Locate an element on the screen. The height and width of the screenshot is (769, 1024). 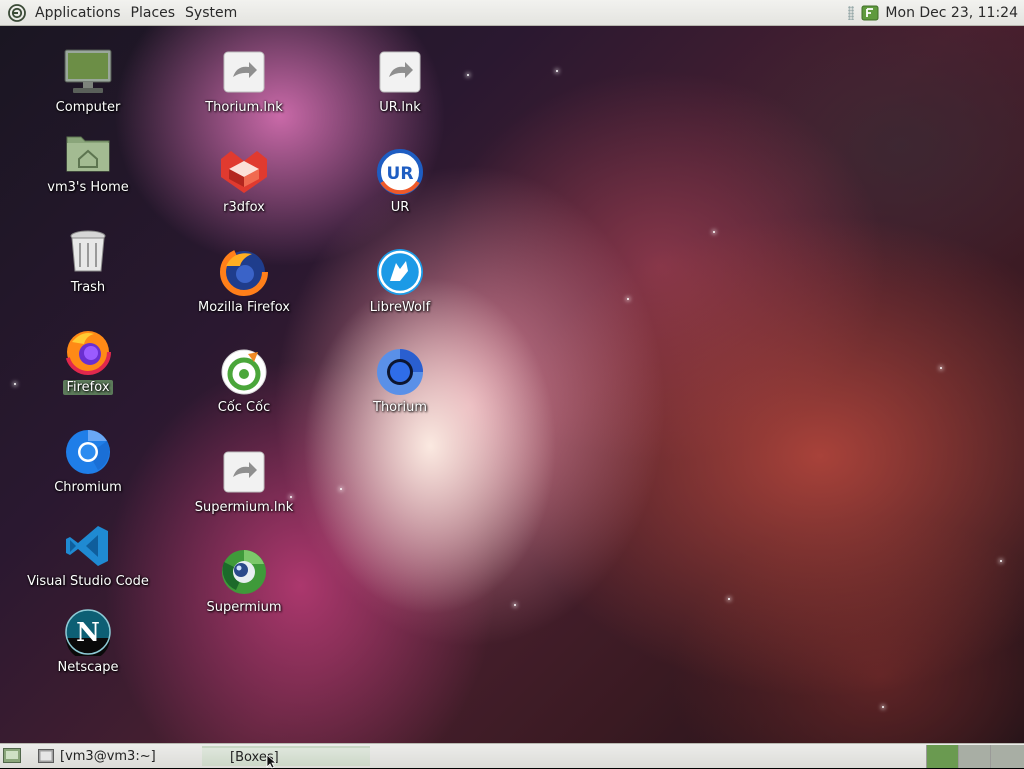
desktop-icon-r3dfox: r3dfox is located at coordinates (244, 180).